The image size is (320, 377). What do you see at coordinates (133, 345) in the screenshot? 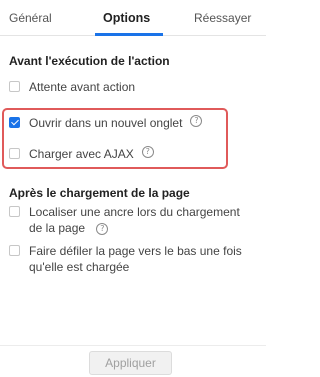
I see `footer-divider` at bounding box center [133, 345].